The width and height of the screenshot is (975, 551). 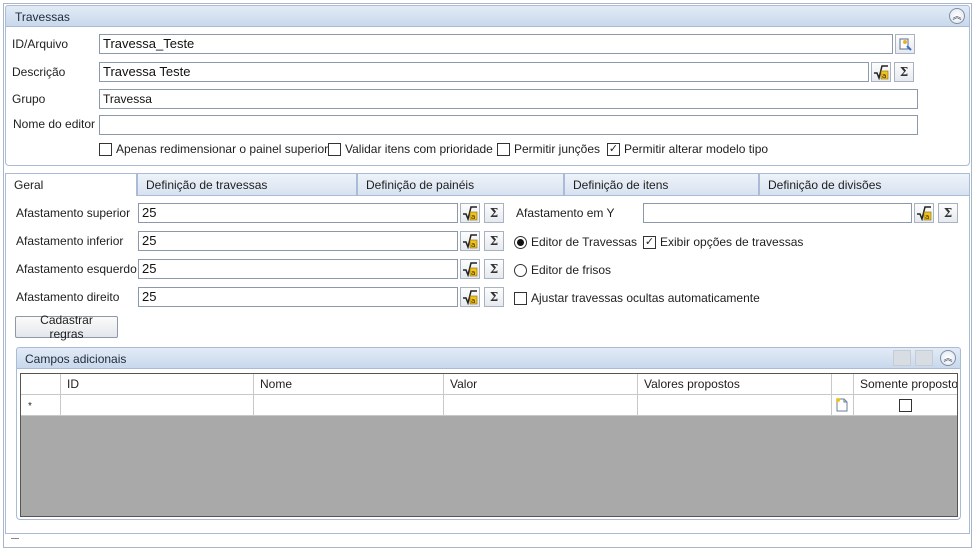 I want to click on column-header-somente-propostos: Somente propostos, so click(x=905, y=384).